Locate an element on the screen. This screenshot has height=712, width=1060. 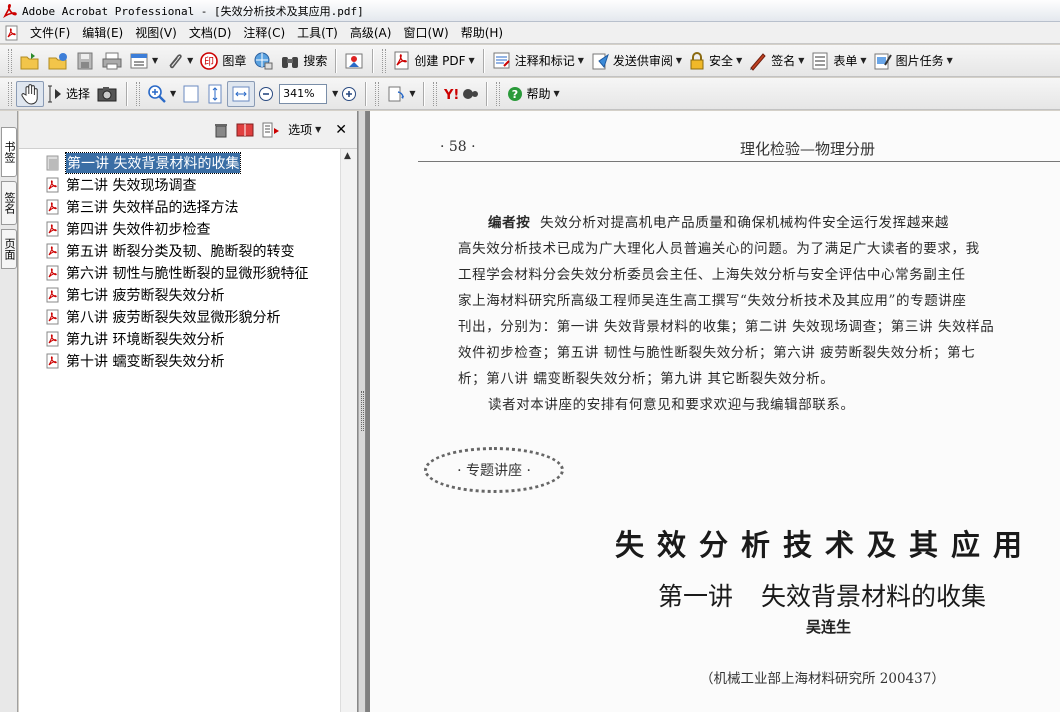
security-button: 安全 ▼ is located at coordinates (715, 61).